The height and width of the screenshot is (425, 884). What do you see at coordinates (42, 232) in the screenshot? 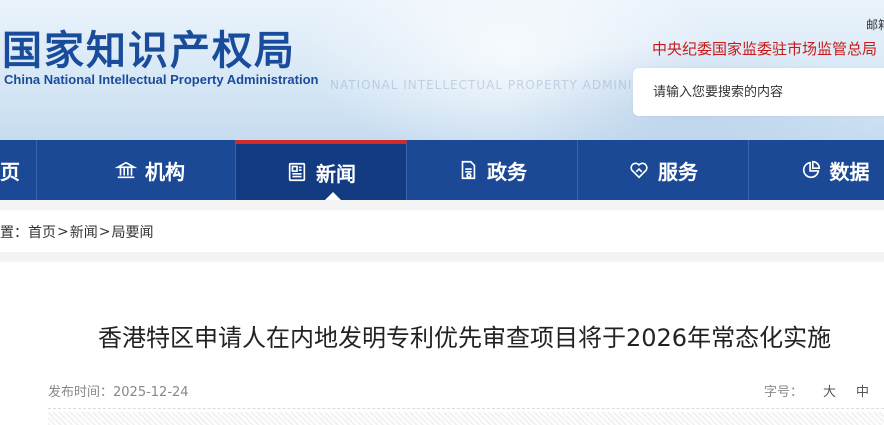
I see `breadcrumb-home: 首页` at bounding box center [42, 232].